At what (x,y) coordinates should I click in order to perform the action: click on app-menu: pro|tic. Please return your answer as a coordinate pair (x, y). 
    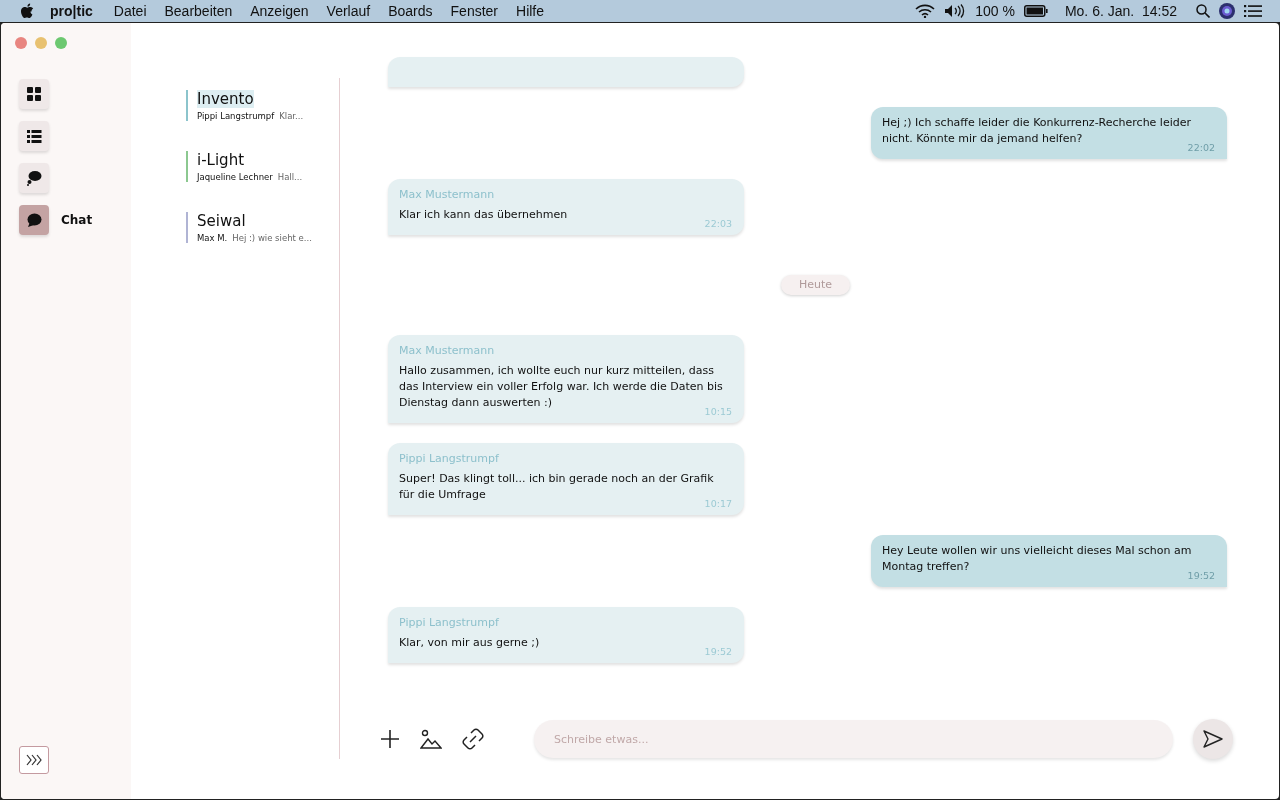
    Looking at the image, I should click on (71, 11).